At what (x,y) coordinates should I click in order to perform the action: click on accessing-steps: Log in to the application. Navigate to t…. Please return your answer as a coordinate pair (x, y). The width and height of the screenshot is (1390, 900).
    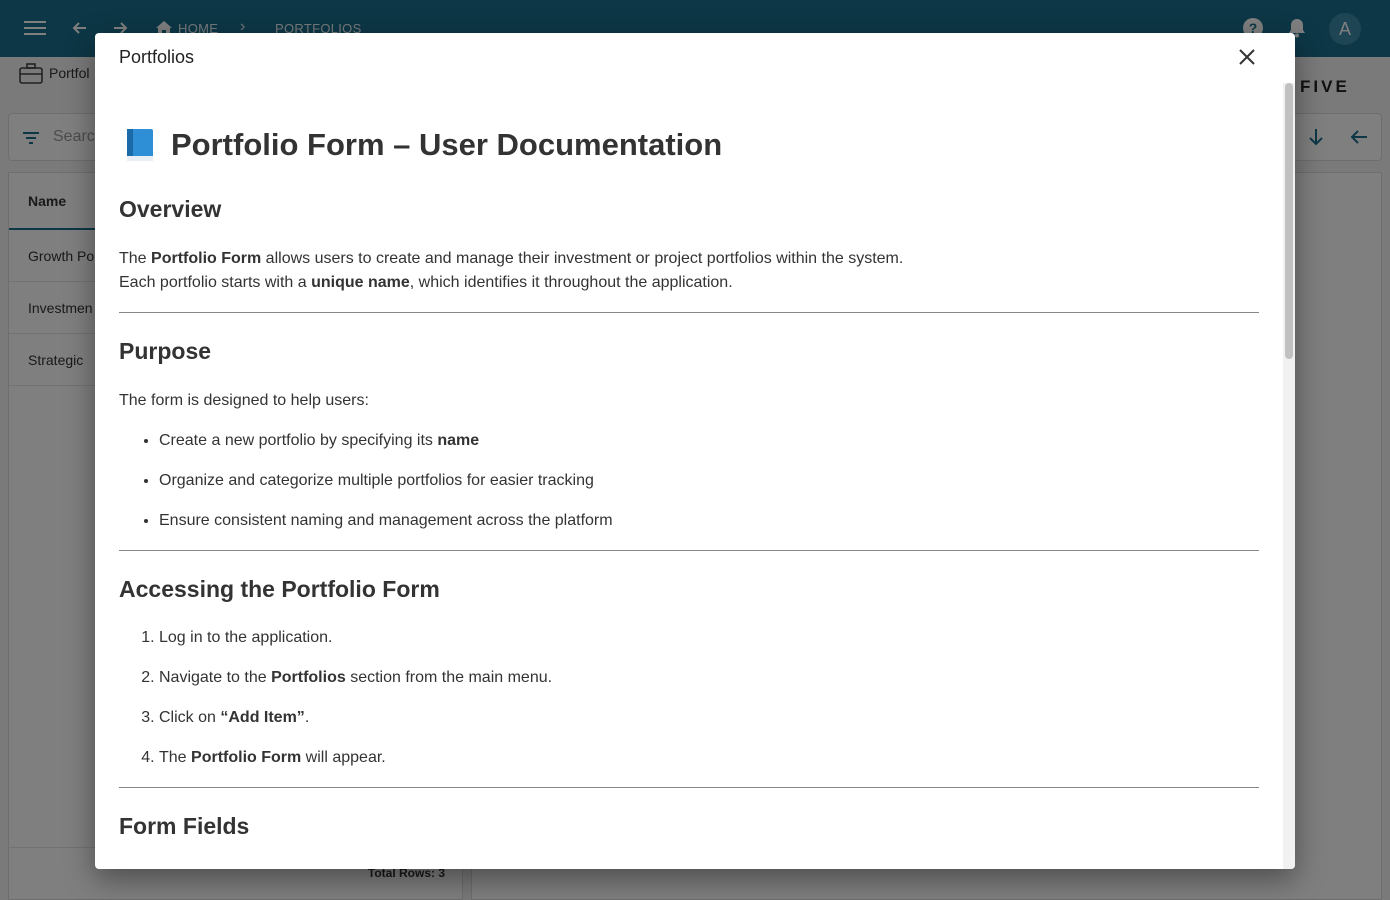
    Looking at the image, I should click on (355, 708).